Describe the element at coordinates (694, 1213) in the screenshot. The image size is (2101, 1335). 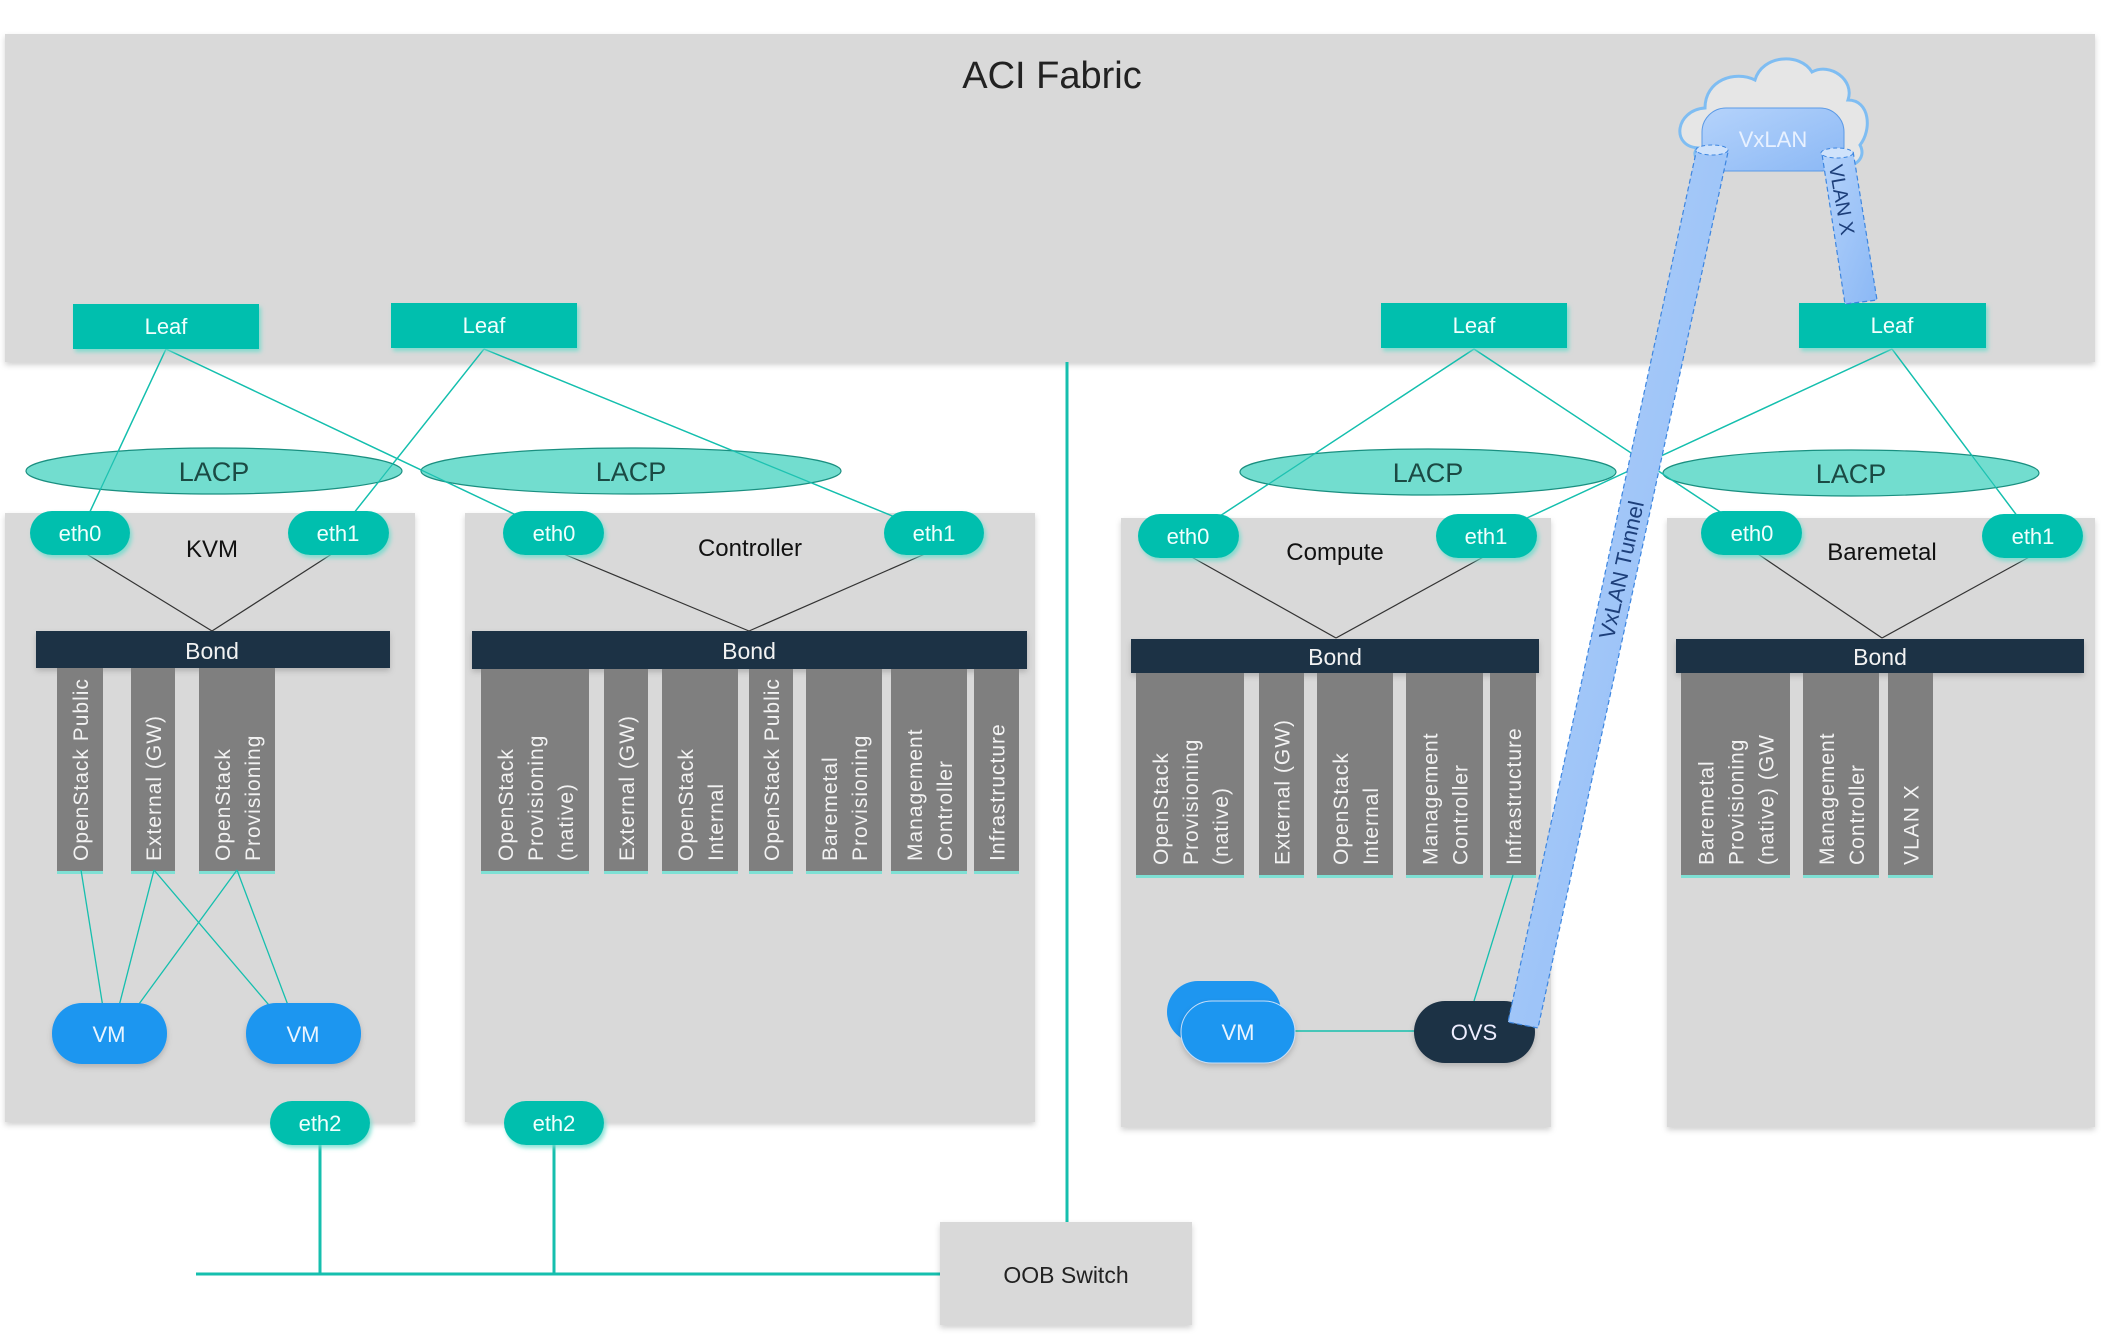
I see `oob-network: eth2 eth2 OOB Switch` at that location.